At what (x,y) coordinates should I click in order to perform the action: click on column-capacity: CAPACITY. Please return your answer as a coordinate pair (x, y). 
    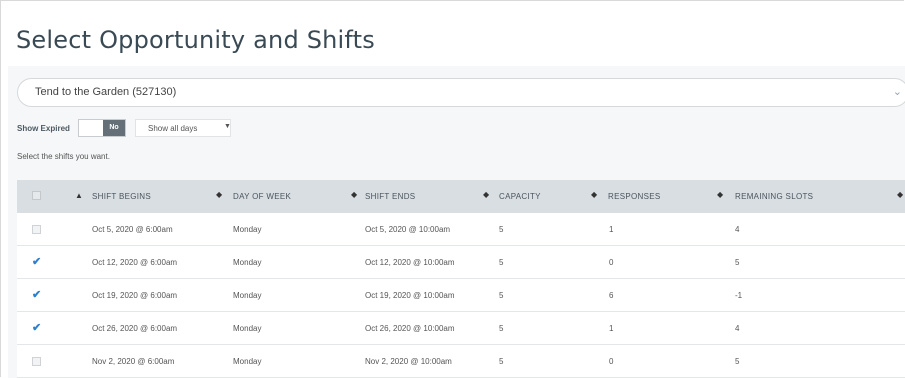
    Looking at the image, I should click on (520, 196).